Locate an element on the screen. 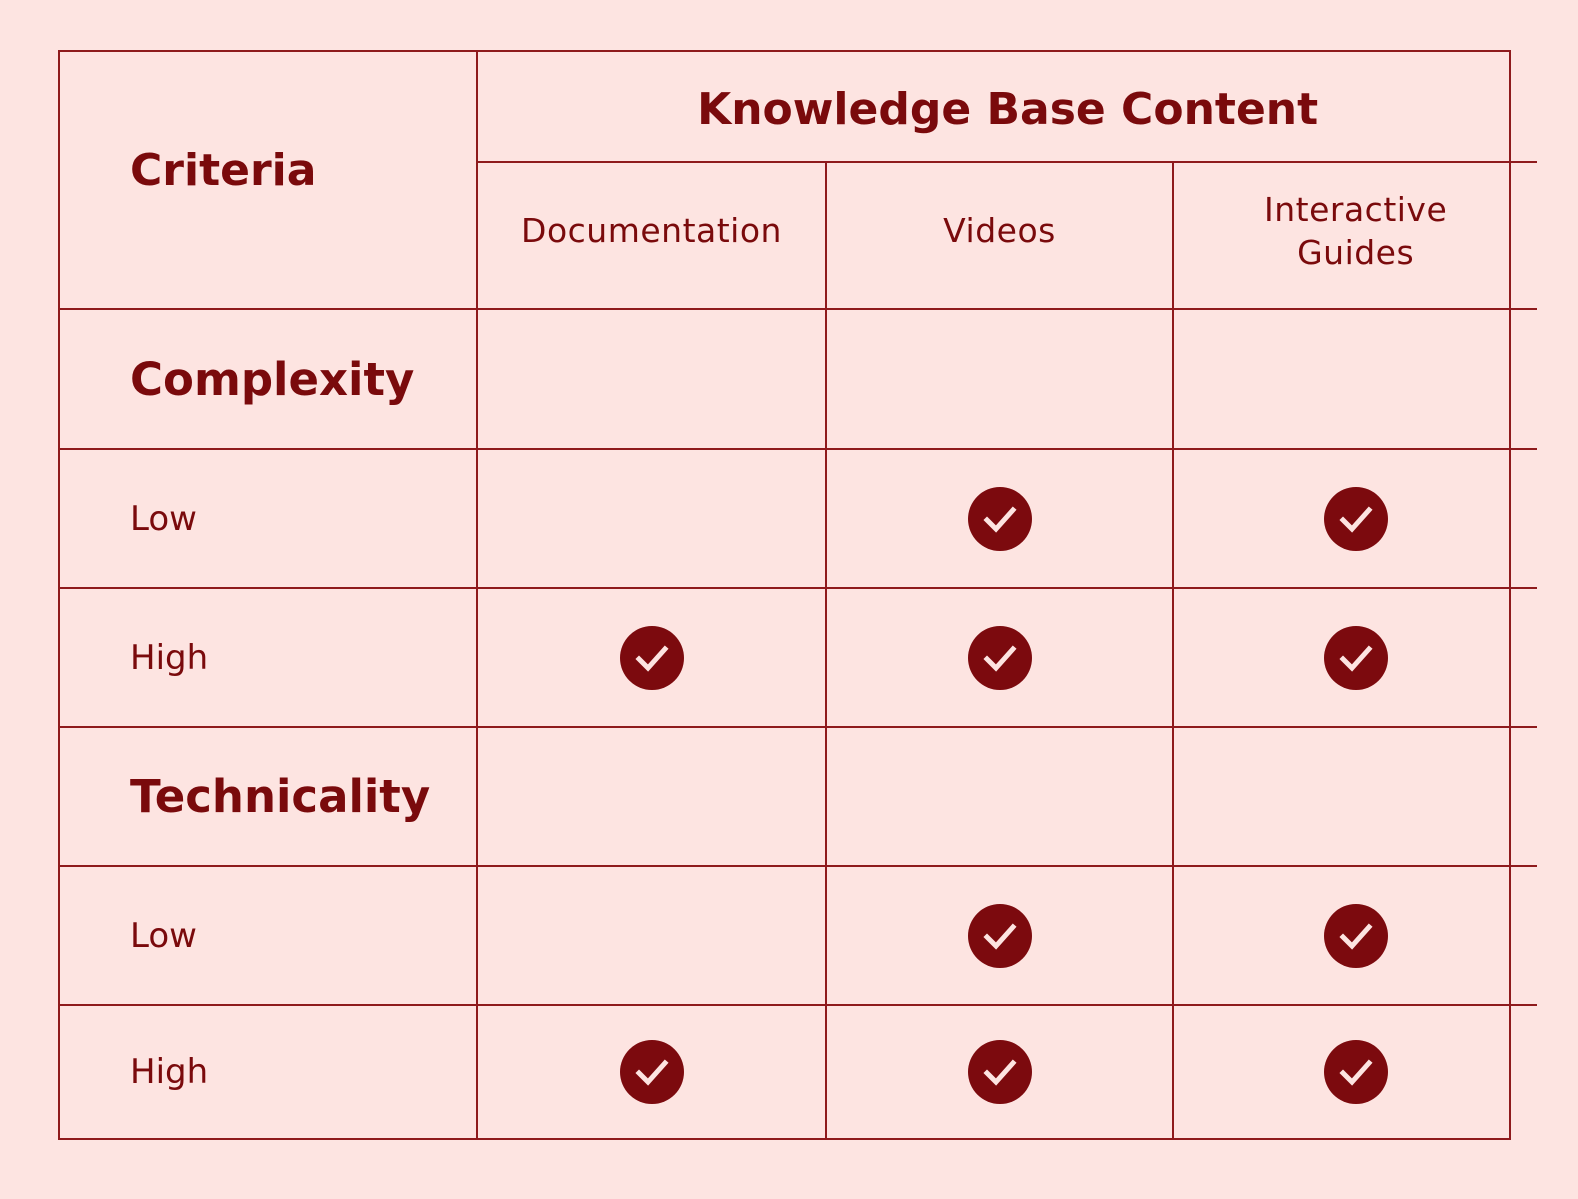  row-group-label: Technicality is located at coordinates (269, 797).